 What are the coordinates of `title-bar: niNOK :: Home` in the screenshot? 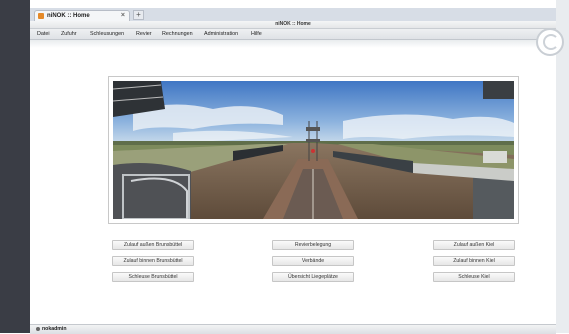 It's located at (293, 25).